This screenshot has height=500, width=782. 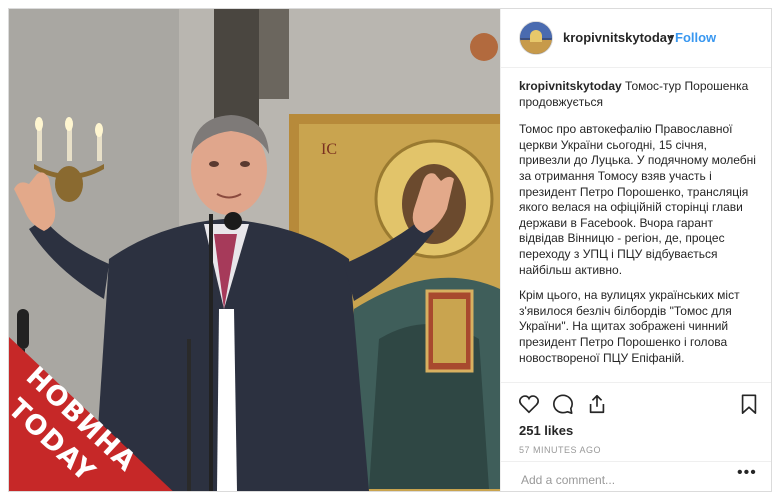 What do you see at coordinates (695, 37) in the screenshot?
I see `follow-button: Follow` at bounding box center [695, 37].